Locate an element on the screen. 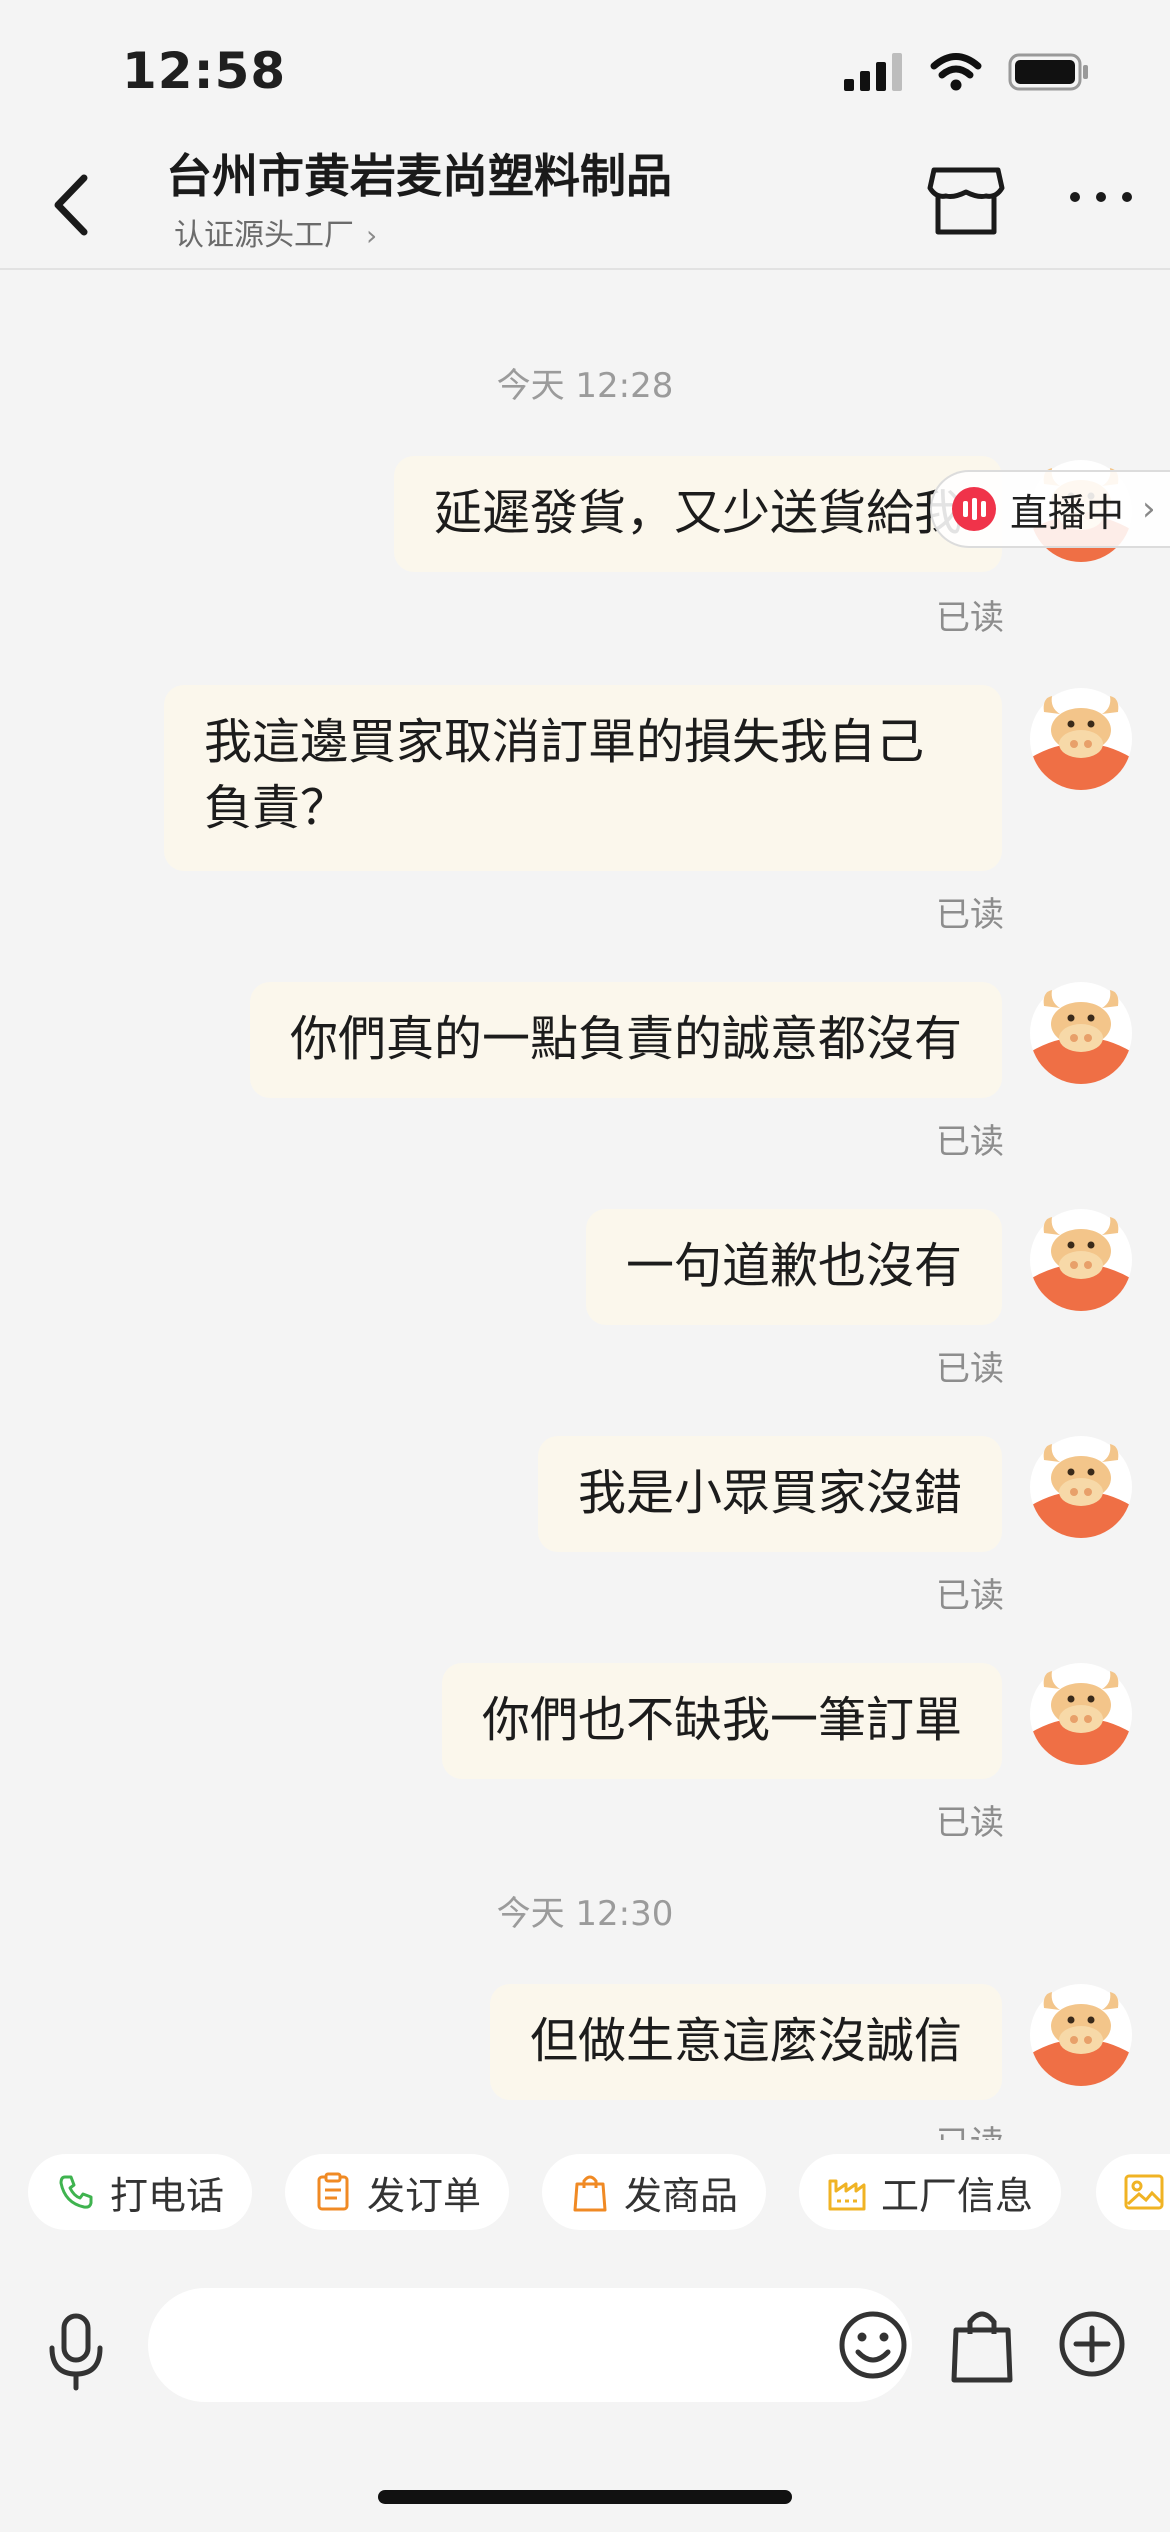 This screenshot has width=1170, height=2532. call-label: 打电话 is located at coordinates (167, 2195).